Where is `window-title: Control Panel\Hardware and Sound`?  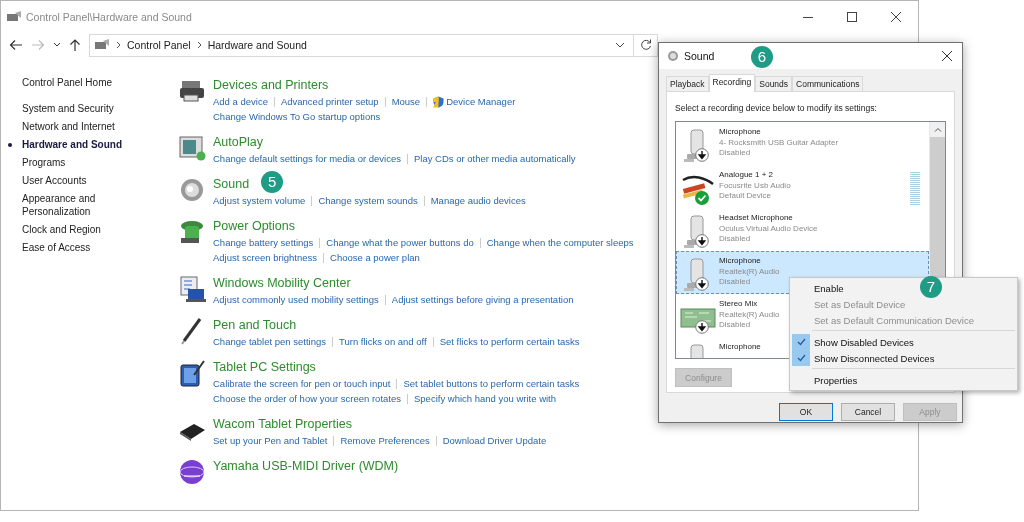 window-title: Control Panel\Hardware and Sound is located at coordinates (109, 17).